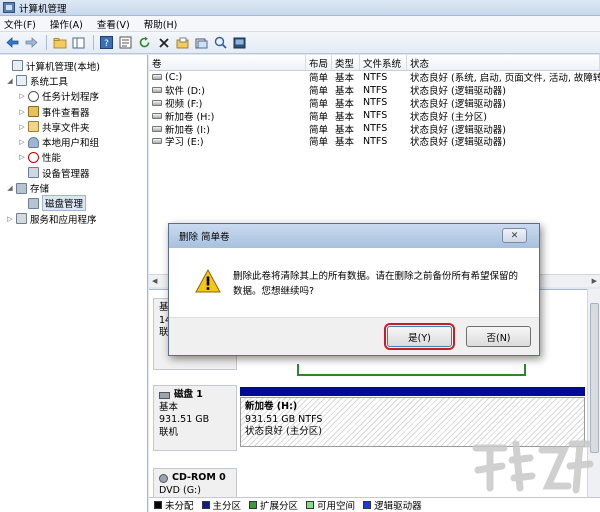  I want to click on export-icon, so click(201, 42).